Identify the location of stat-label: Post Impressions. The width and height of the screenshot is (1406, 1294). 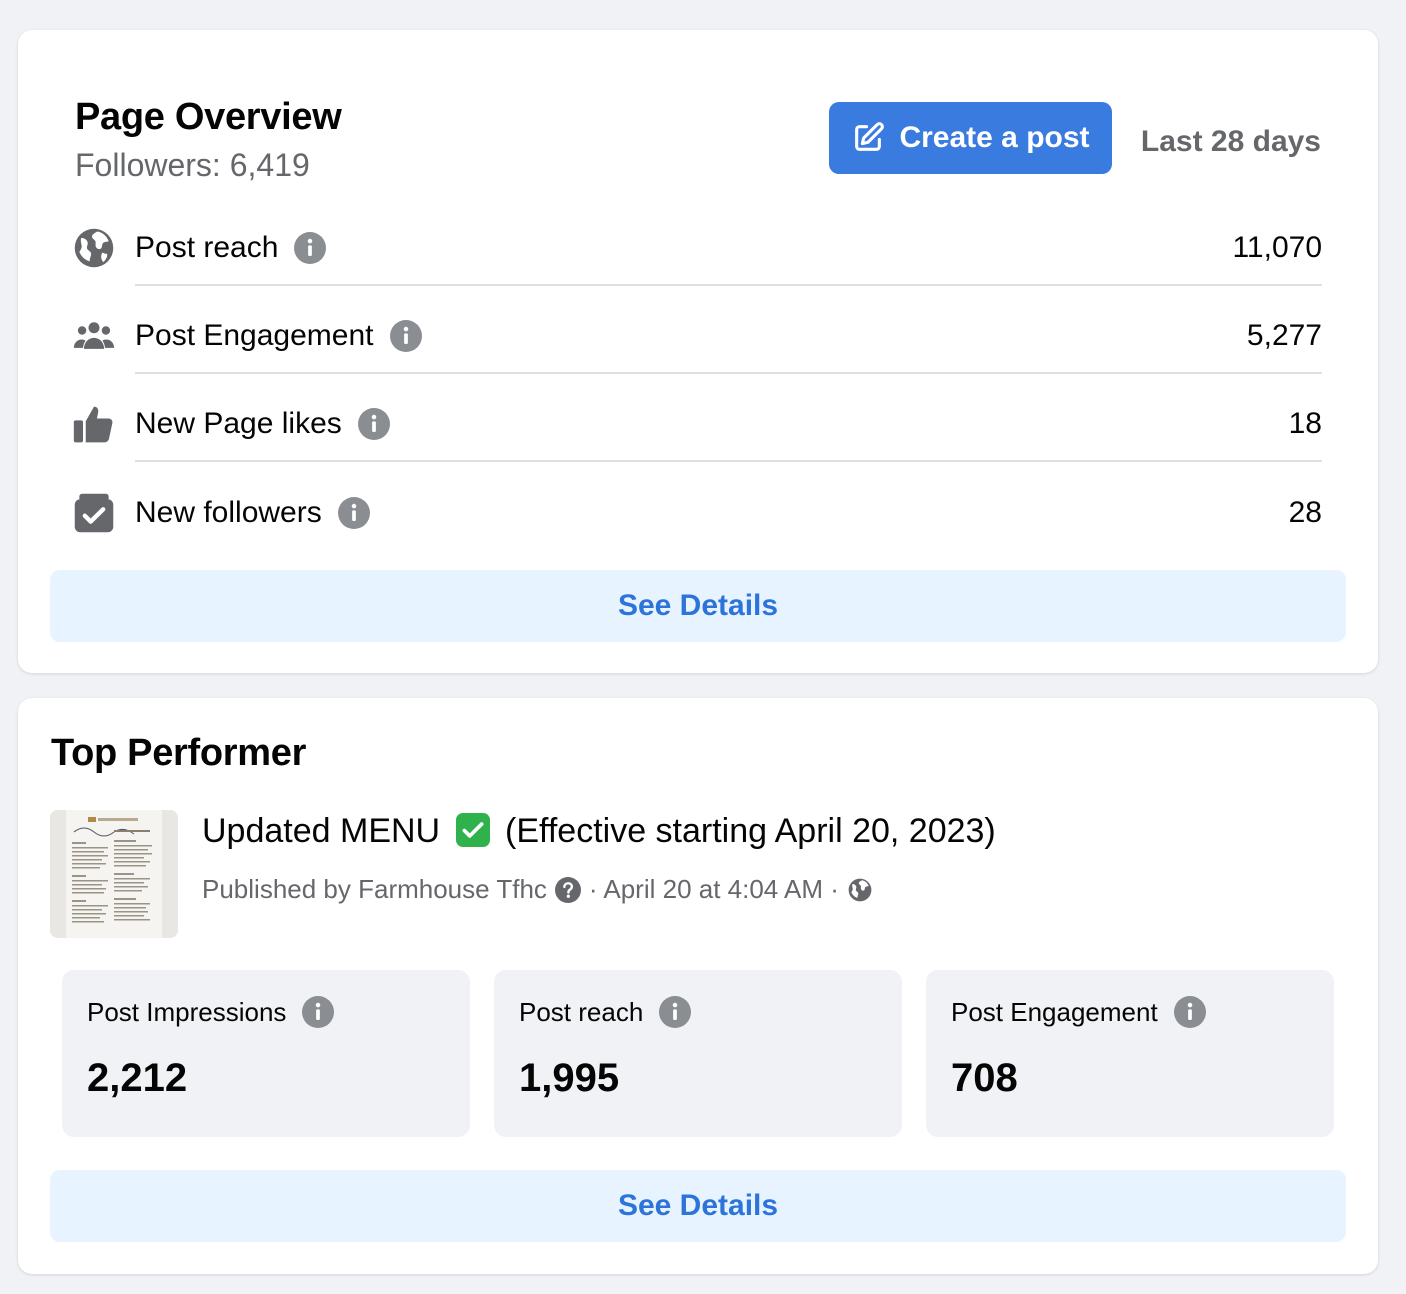
(187, 1011).